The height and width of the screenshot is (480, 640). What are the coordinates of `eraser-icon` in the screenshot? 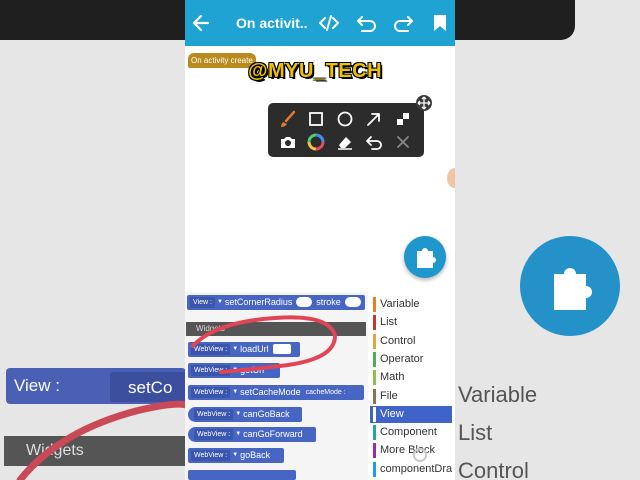 It's located at (345, 142).